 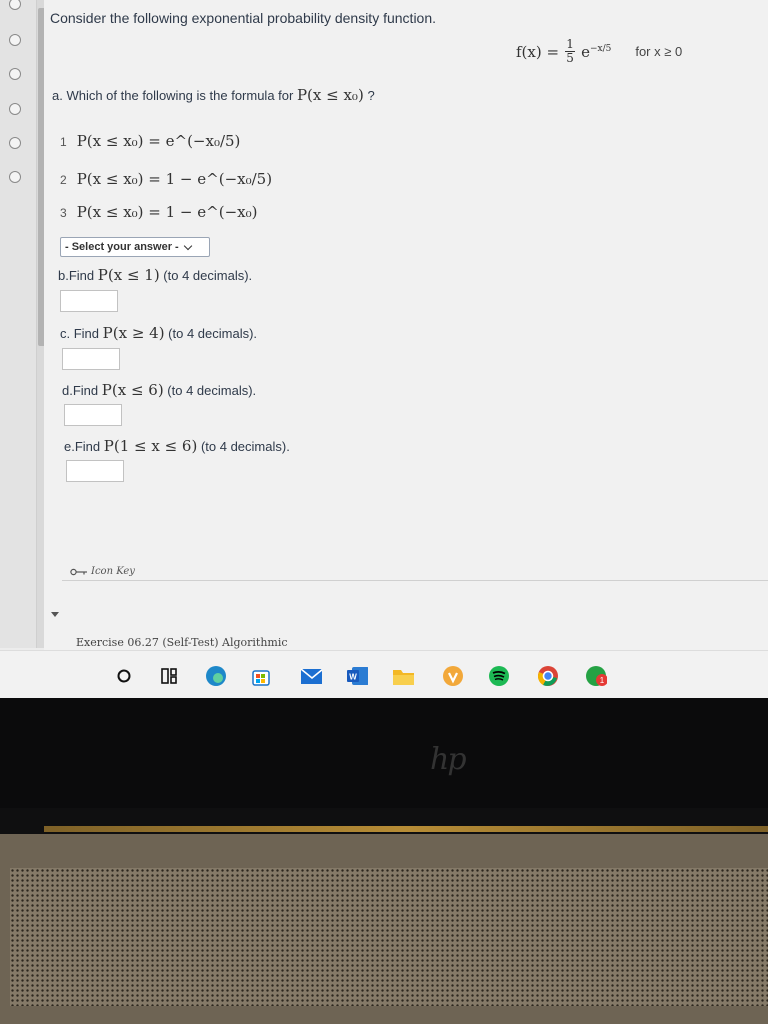 What do you see at coordinates (182, 642) in the screenshot?
I see `exercise-footer: Exercise 06.27 (Self-Test) Algorithmic` at bounding box center [182, 642].